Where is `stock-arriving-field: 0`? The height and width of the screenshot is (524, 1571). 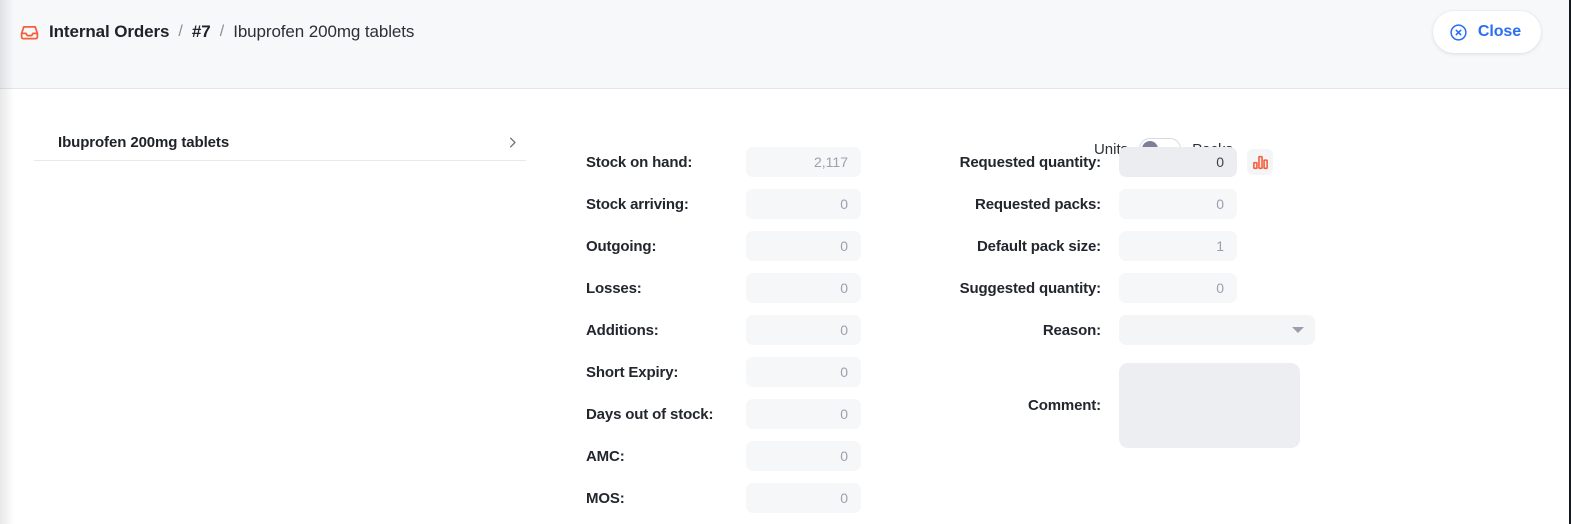
stock-arriving-field: 0 is located at coordinates (803, 204).